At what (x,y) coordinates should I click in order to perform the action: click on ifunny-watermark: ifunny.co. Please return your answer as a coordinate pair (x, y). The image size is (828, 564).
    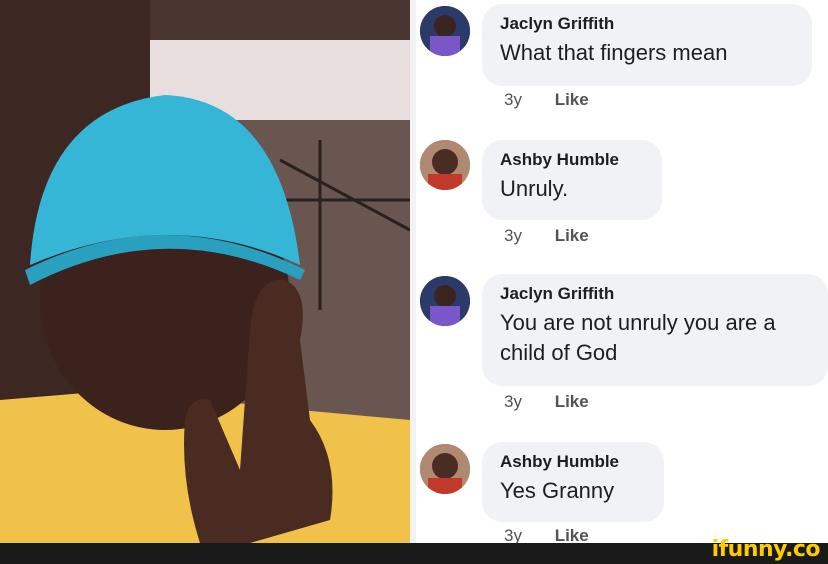
    Looking at the image, I should click on (766, 549).